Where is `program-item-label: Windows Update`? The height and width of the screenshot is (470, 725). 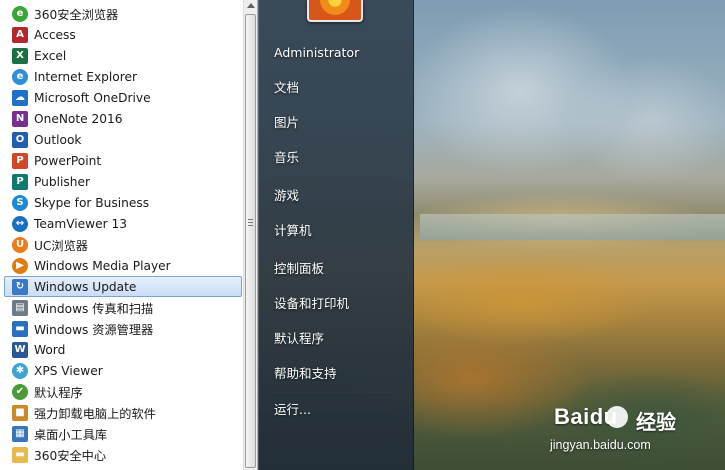 program-item-label: Windows Update is located at coordinates (85, 286).